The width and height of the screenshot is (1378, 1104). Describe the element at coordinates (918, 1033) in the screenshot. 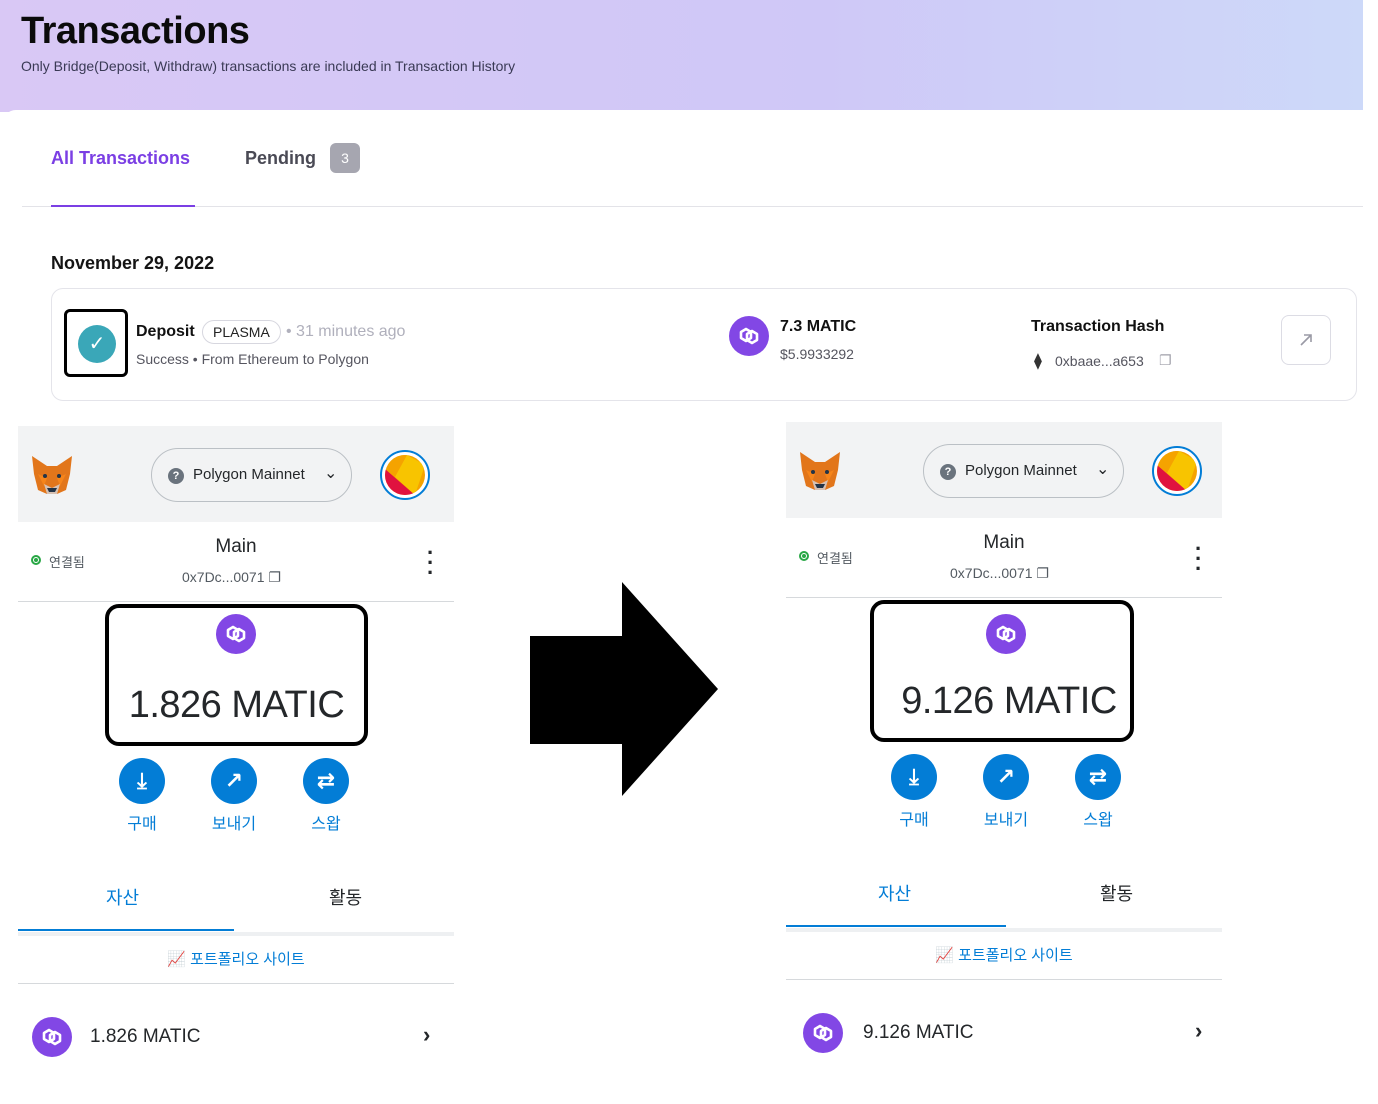

I see `asset-balance: 9.126 MATIC` at that location.